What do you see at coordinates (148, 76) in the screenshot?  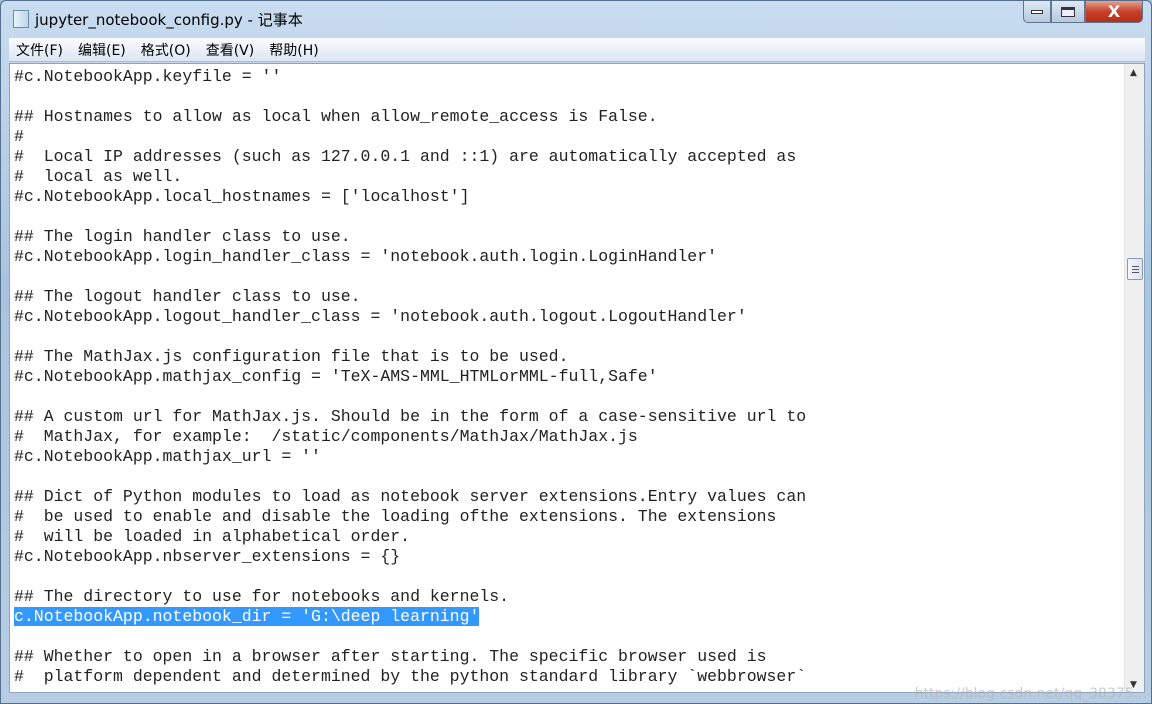 I see `line-text: #c.NotebookApp.keyfile = ''` at bounding box center [148, 76].